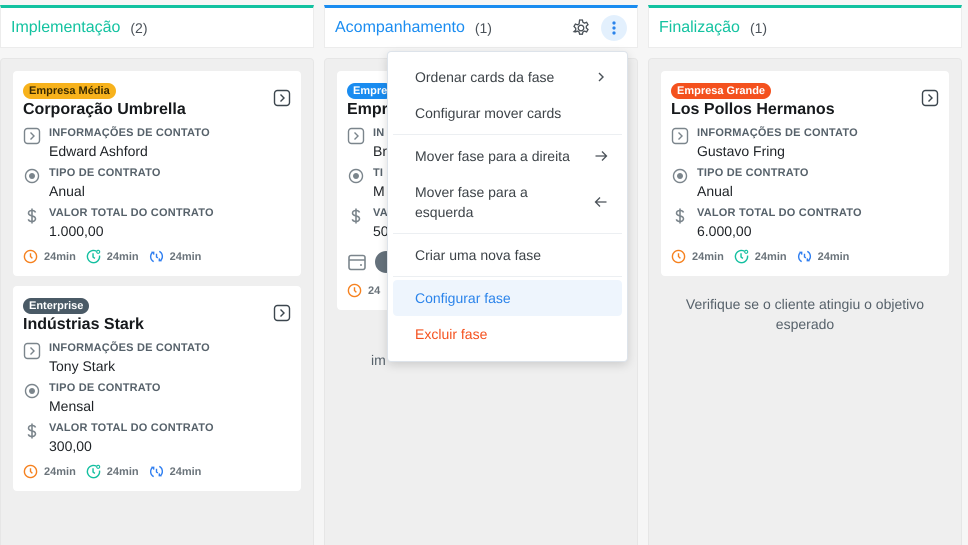 This screenshot has height=545, width=968. What do you see at coordinates (139, 28) in the screenshot?
I see `column-count: (2)` at bounding box center [139, 28].